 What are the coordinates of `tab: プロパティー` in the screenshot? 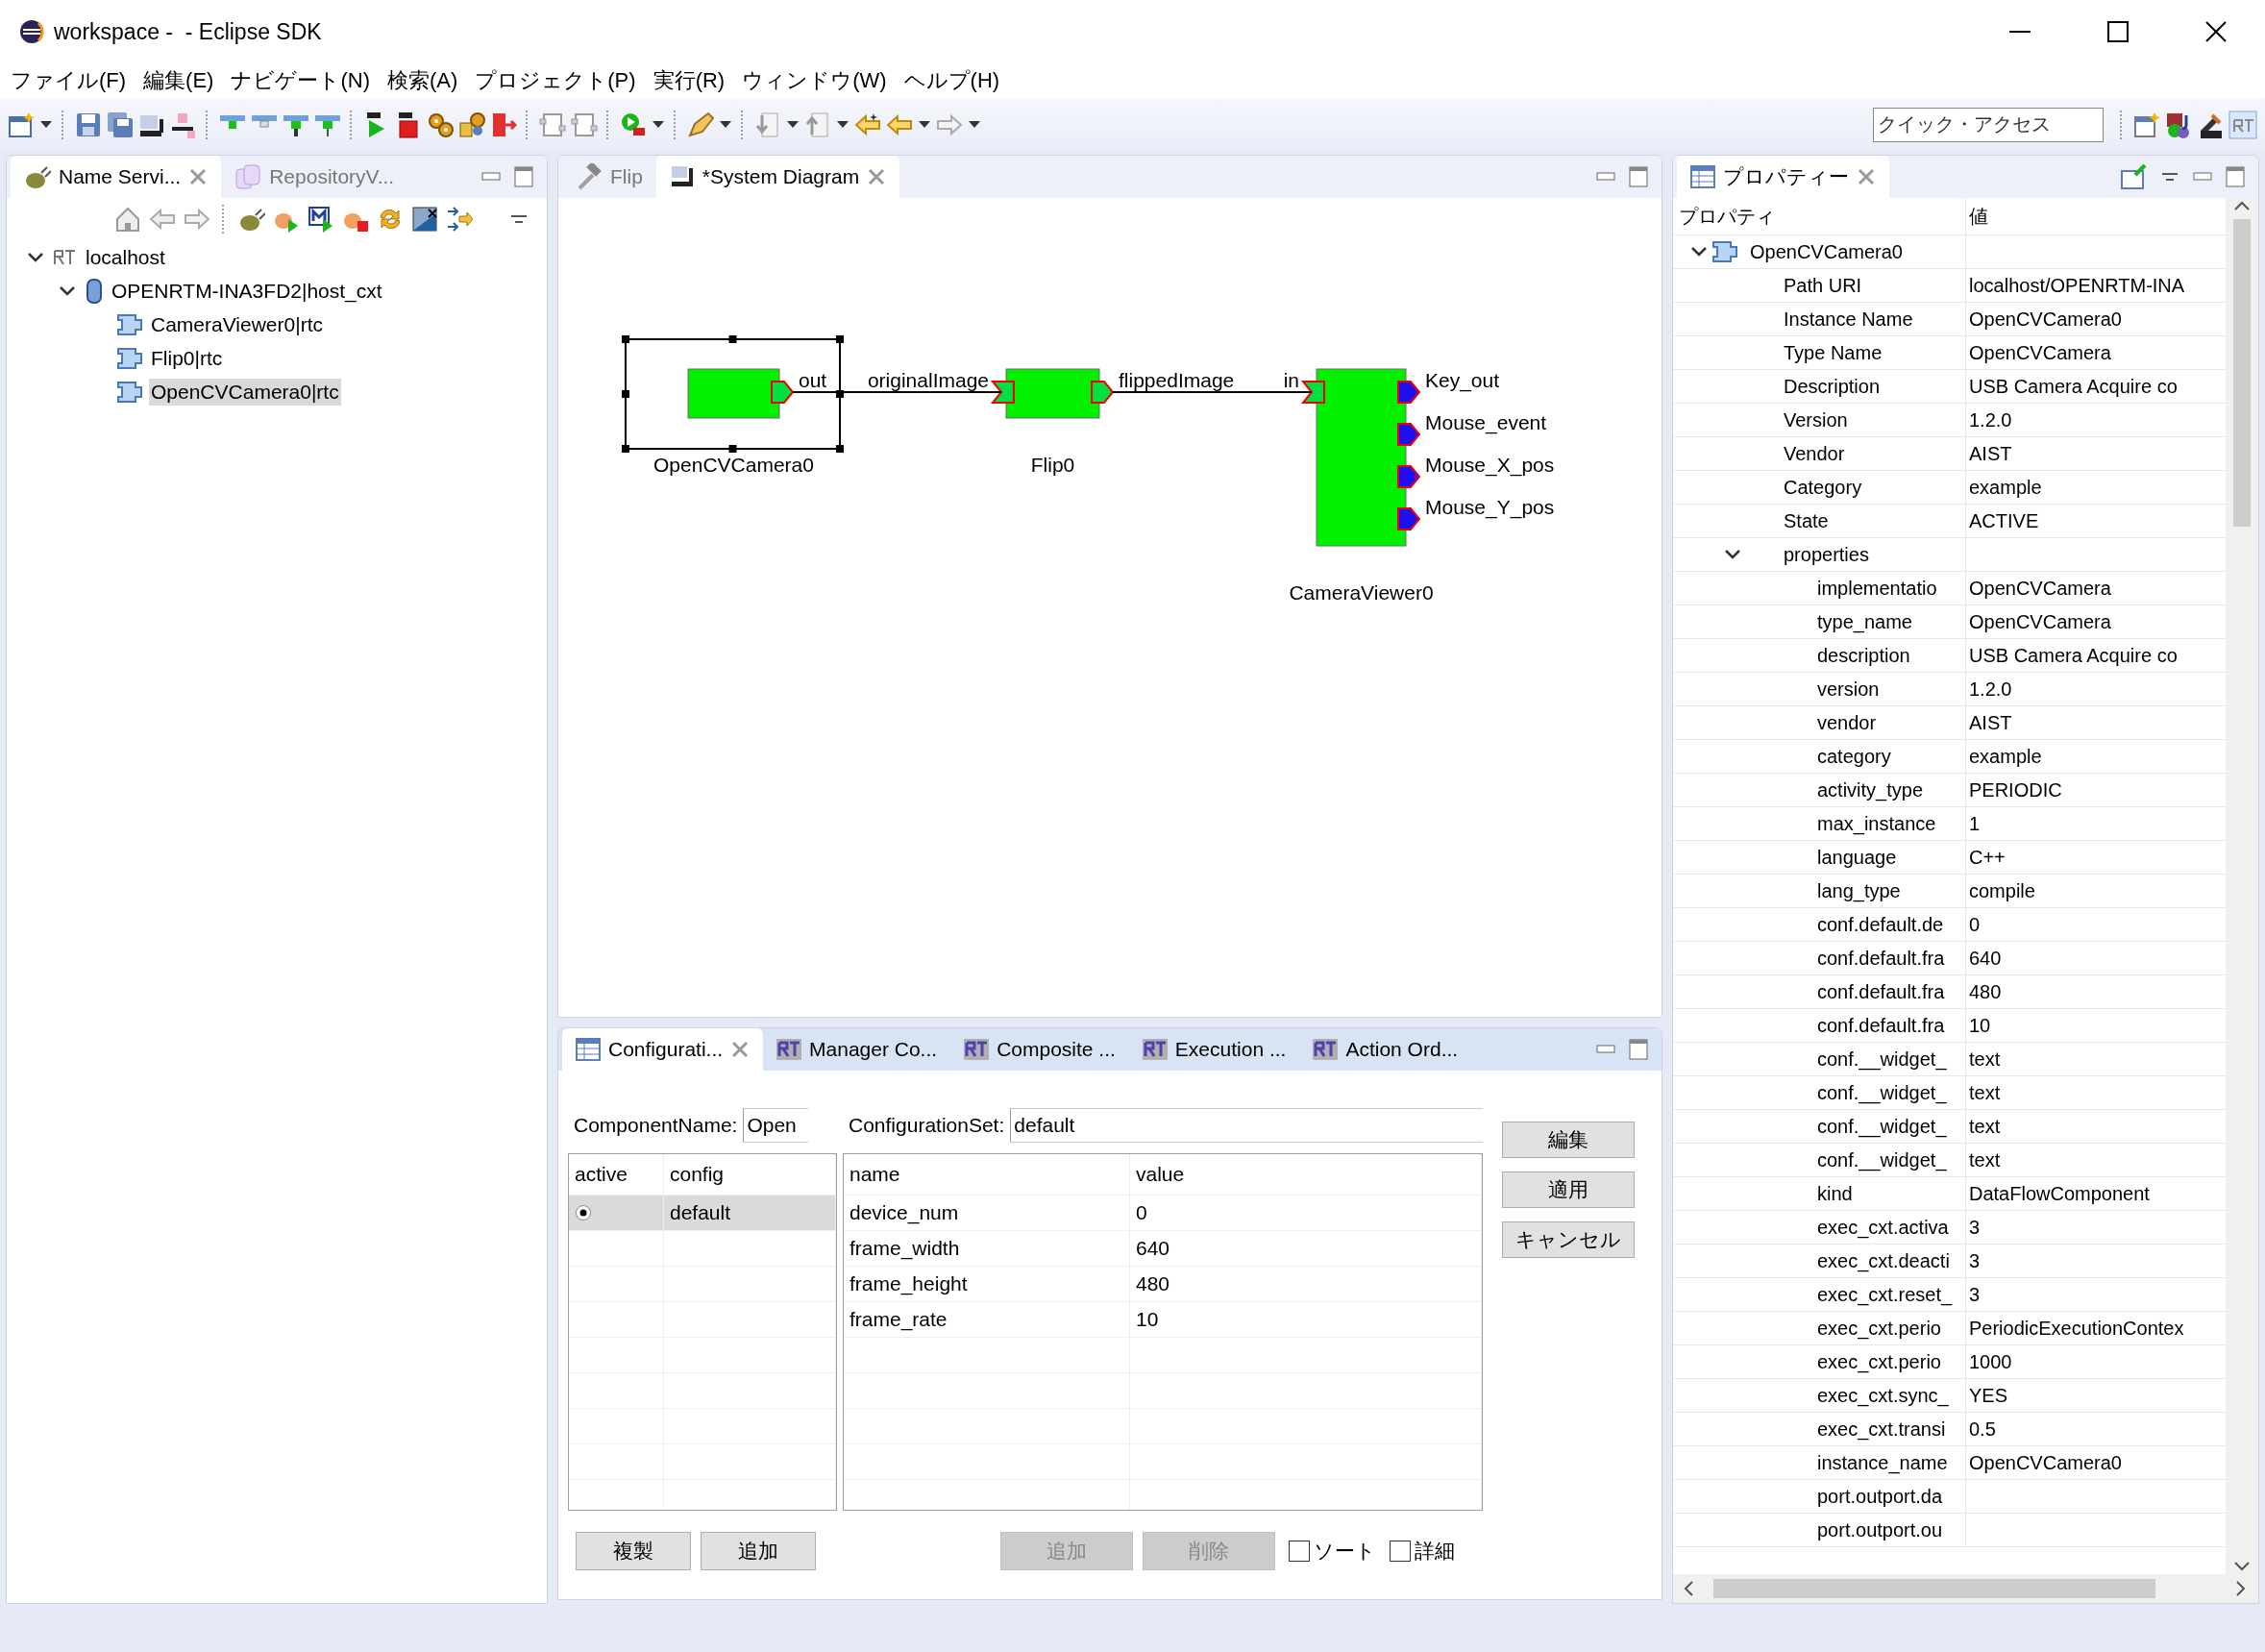 It's located at (1783, 177).